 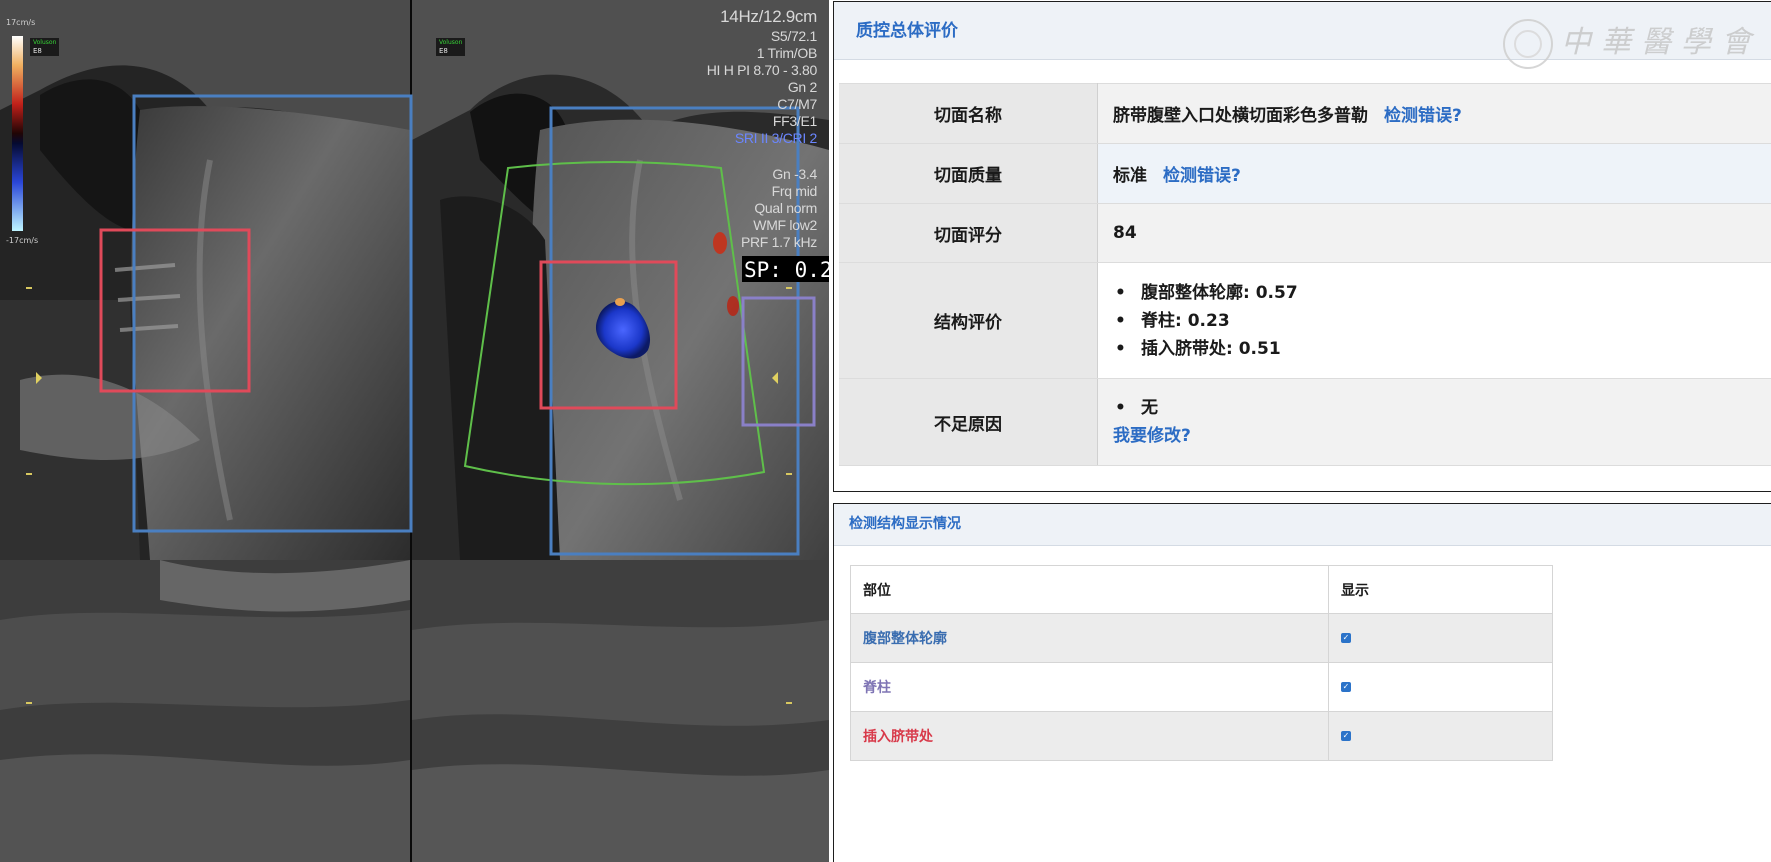 I want to click on table-row: 腹部整体轮廓 ✓, so click(x=1201, y=638).